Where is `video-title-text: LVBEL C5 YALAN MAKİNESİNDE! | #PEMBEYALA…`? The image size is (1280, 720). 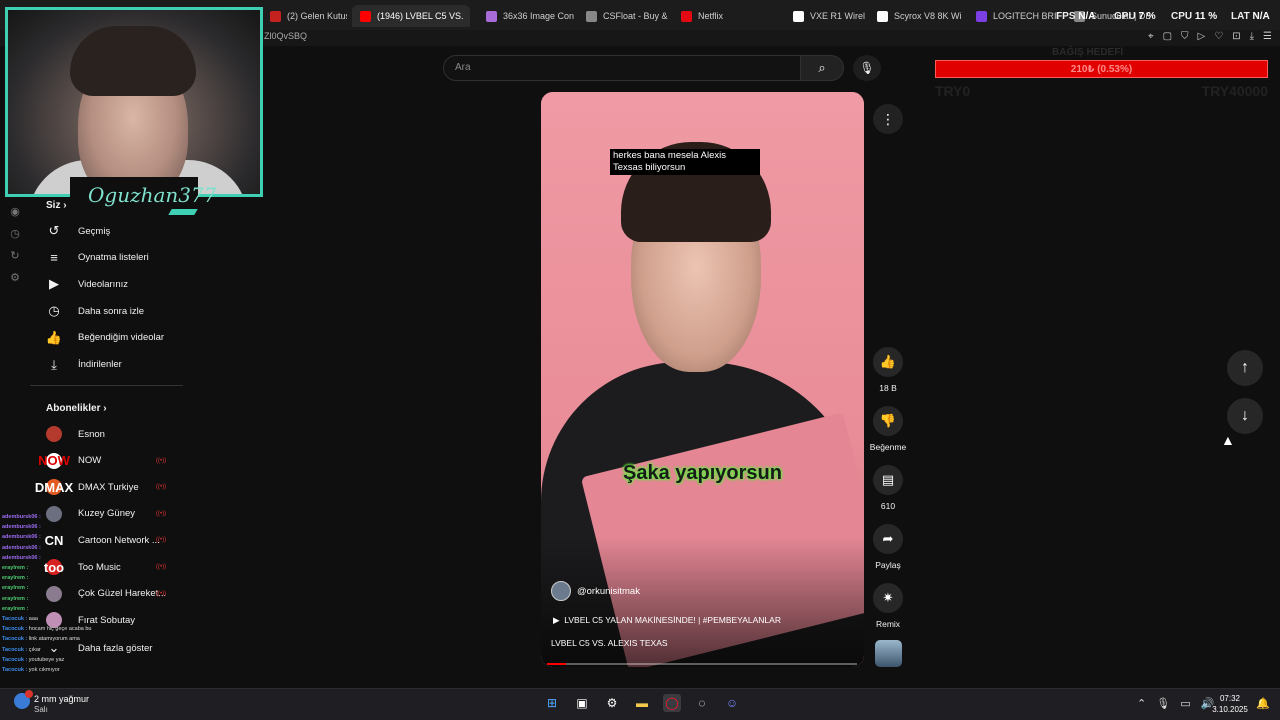 video-title-text: LVBEL C5 YALAN MAKİNESİNDE! | #PEMBEYALA… is located at coordinates (672, 620).